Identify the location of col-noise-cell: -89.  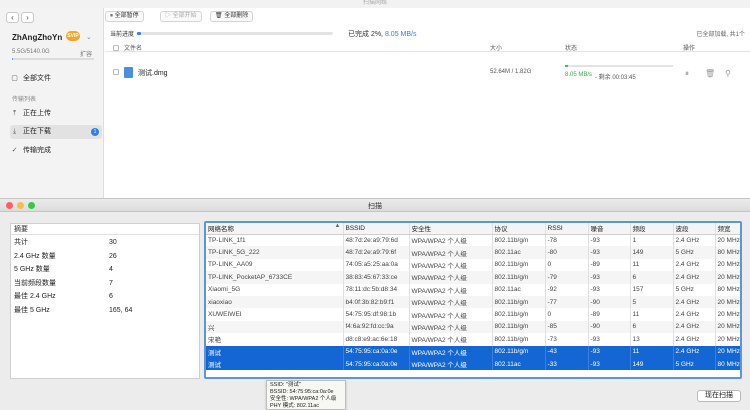
(609, 265).